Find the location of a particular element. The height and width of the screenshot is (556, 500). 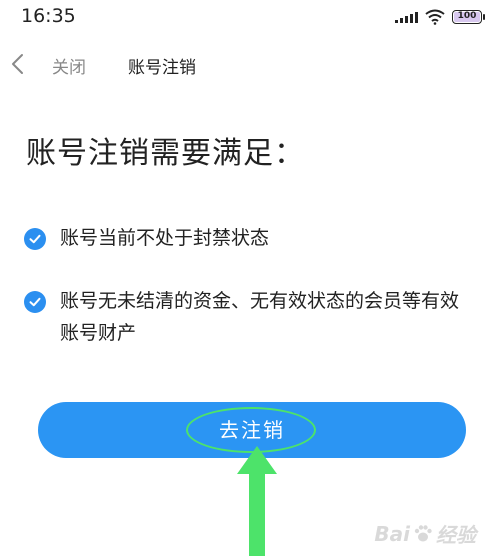

chevron-left-icon is located at coordinates (18, 64).